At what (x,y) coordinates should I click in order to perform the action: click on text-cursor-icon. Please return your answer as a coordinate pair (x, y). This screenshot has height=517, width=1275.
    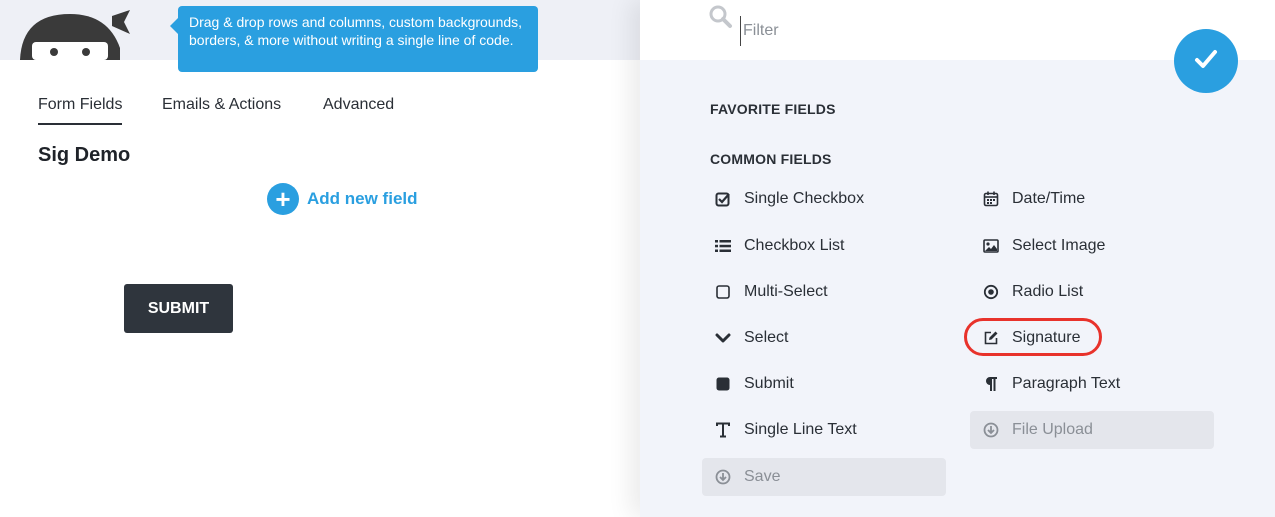
    Looking at the image, I should click on (723, 430).